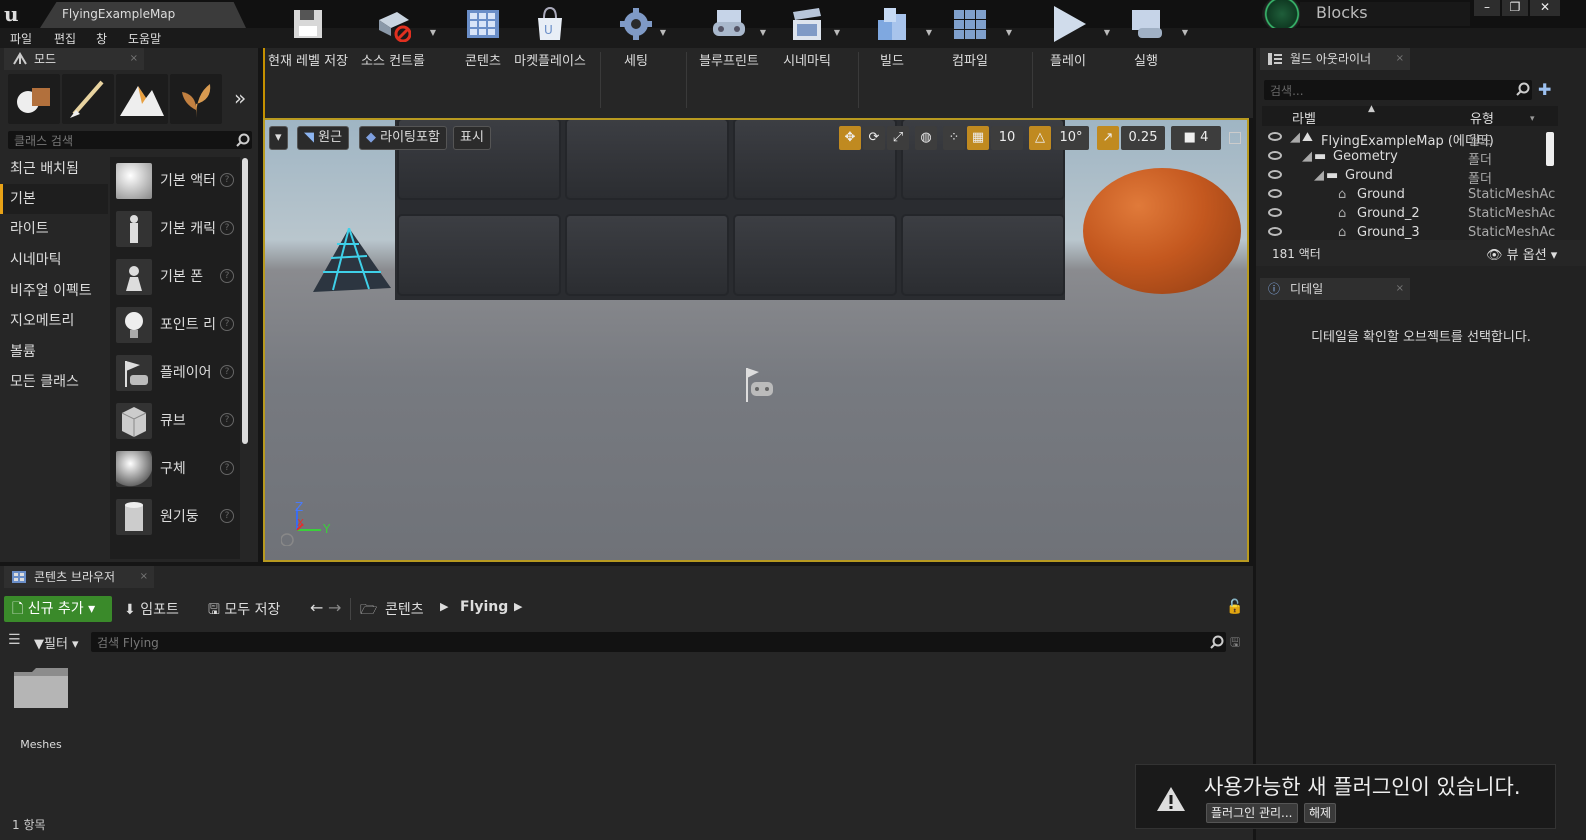 The width and height of the screenshot is (1586, 840). What do you see at coordinates (175, 229) in the screenshot?
I see `list-item: 기본 캐릭?` at bounding box center [175, 229].